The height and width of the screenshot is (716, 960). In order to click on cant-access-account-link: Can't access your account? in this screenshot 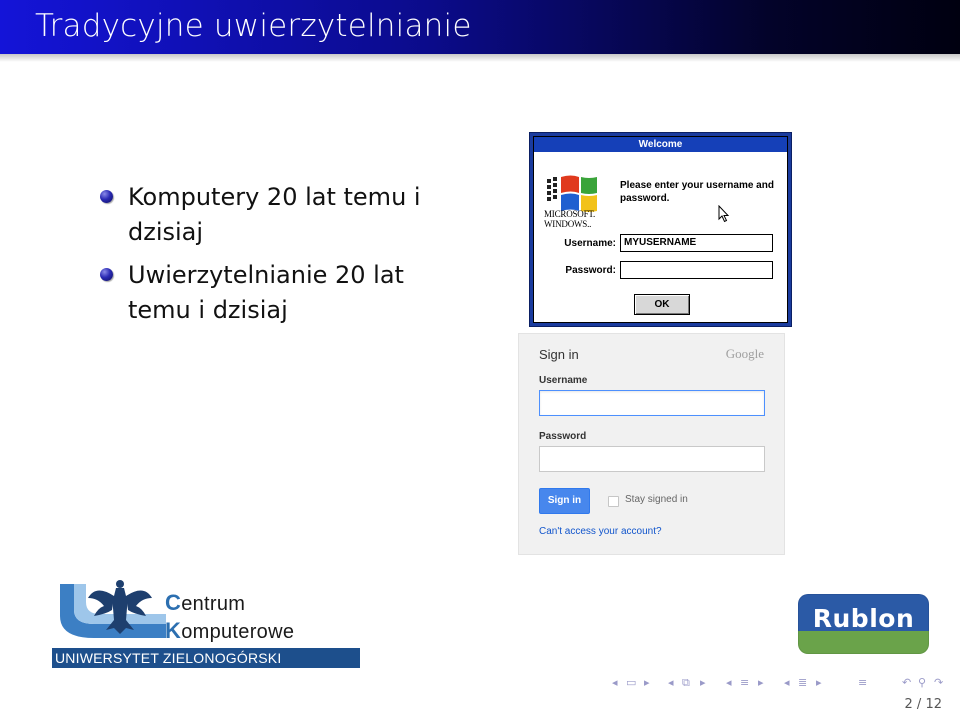, I will do `click(600, 531)`.